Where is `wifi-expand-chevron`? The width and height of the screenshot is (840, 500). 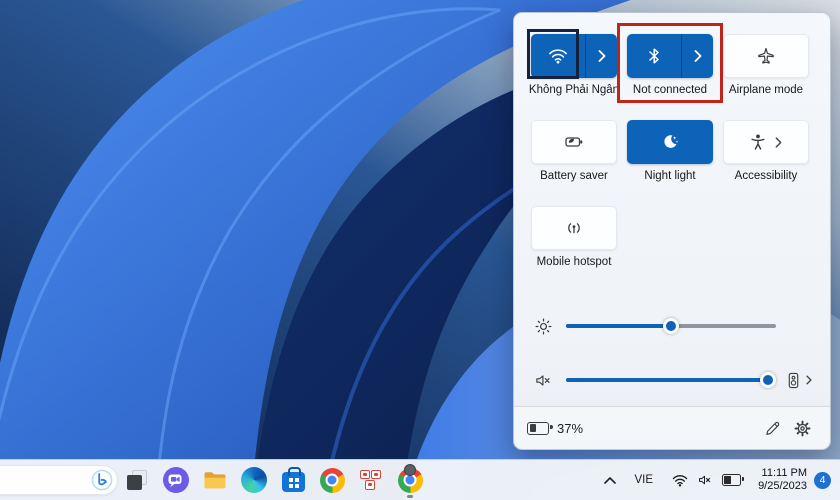
wifi-expand-chevron is located at coordinates (601, 56).